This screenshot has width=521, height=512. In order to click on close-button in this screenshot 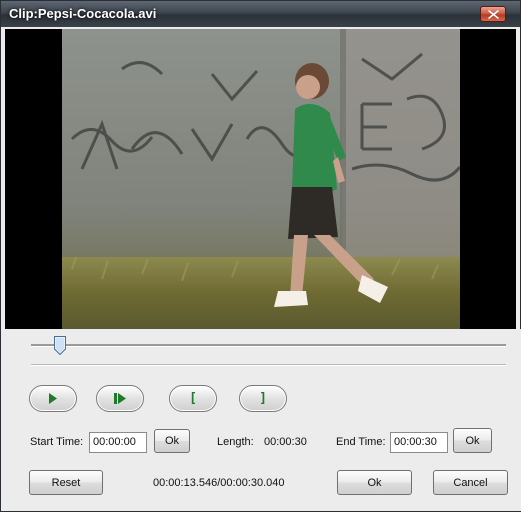, I will do `click(493, 14)`.